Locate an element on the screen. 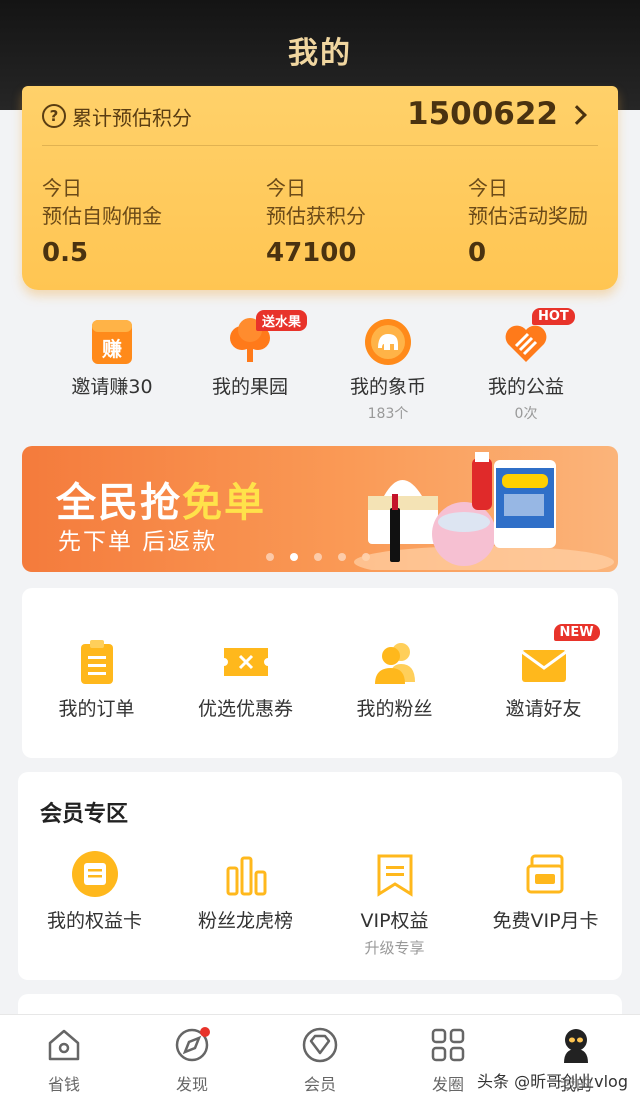 This screenshot has width=640, height=1102. grid-label: 粉丝龙虎榜 is located at coordinates (245, 921).